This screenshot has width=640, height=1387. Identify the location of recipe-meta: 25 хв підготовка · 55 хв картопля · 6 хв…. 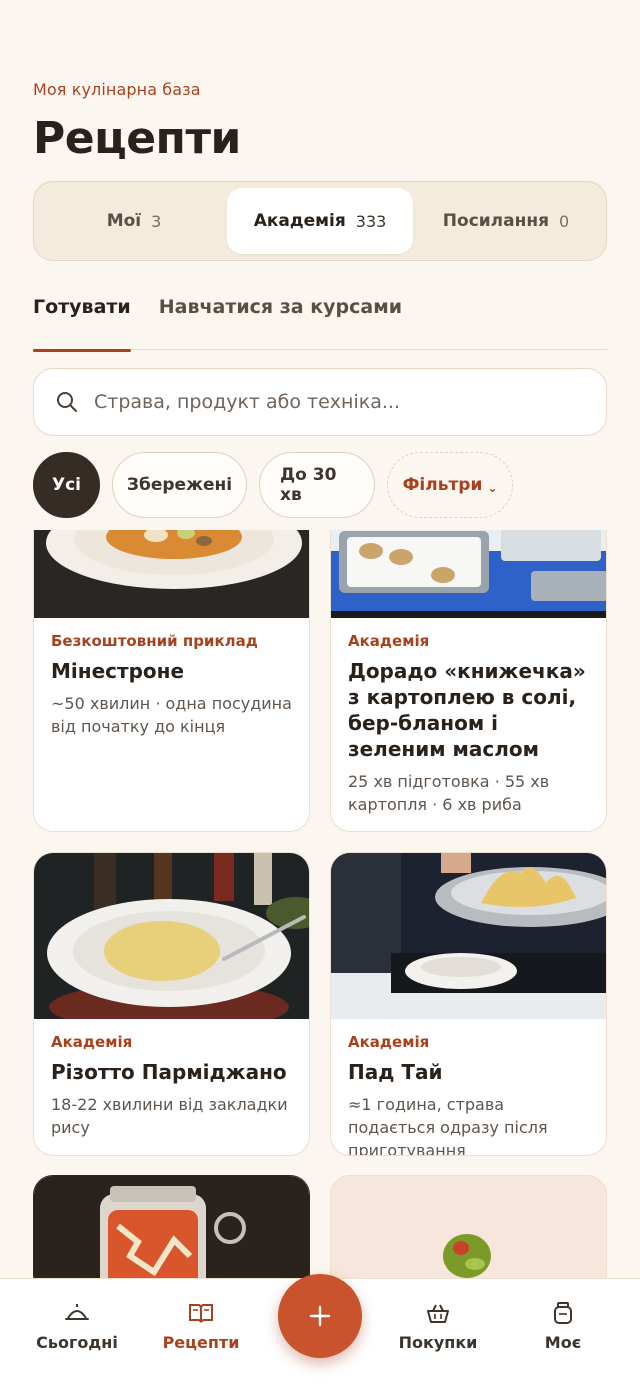
(449, 793).